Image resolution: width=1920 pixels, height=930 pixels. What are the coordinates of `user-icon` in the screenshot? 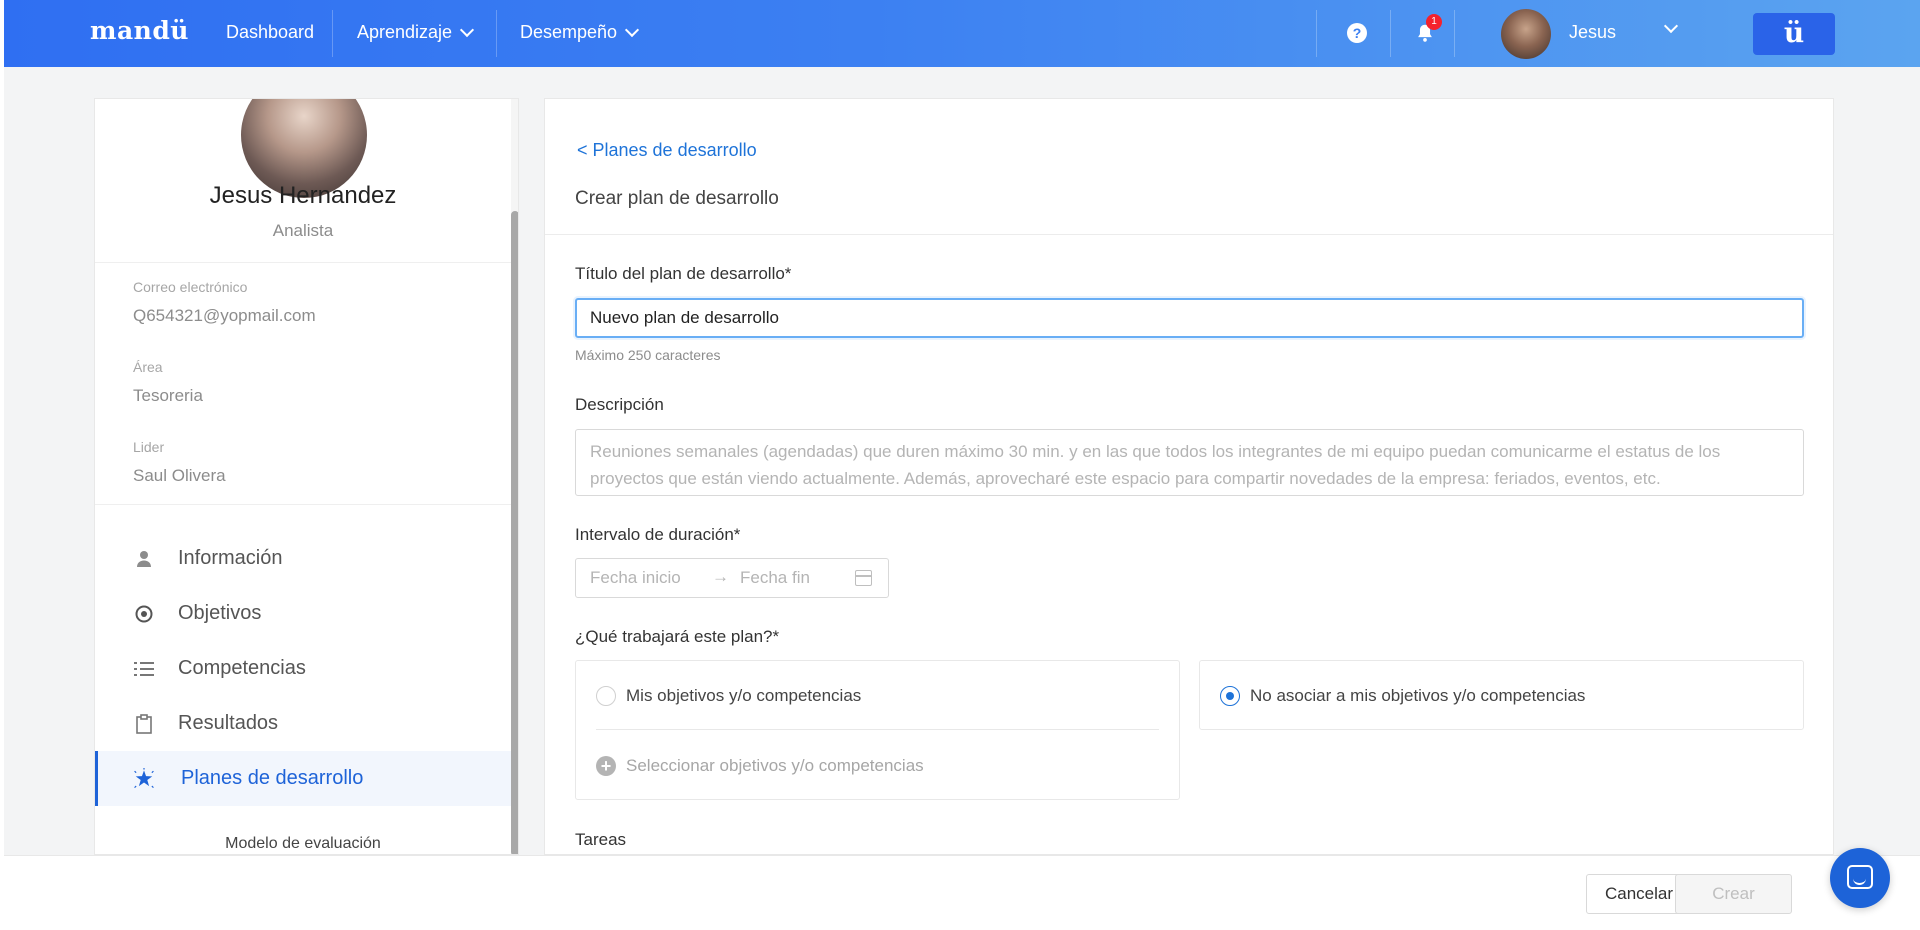 It's located at (144, 559).